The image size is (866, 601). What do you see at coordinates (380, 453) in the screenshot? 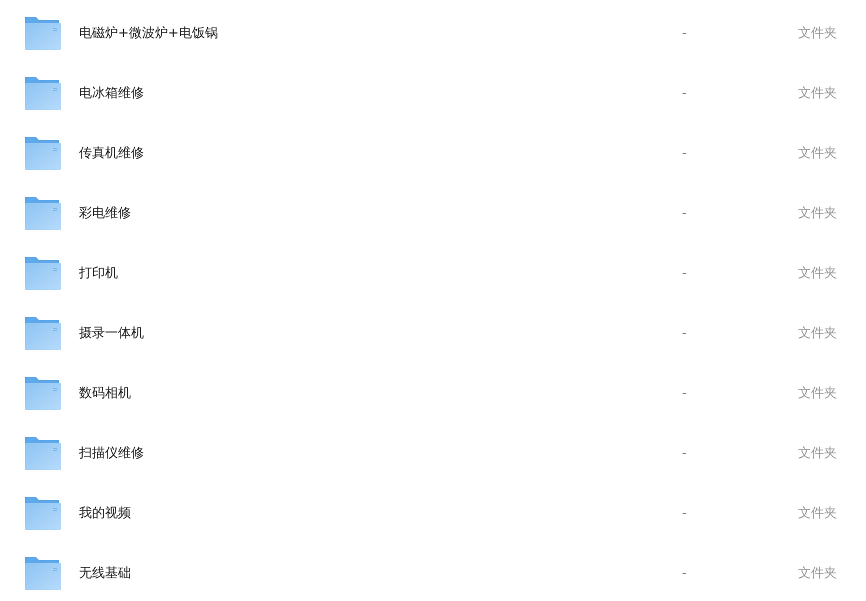
I see `file-name: 扫描仪维修` at bounding box center [380, 453].